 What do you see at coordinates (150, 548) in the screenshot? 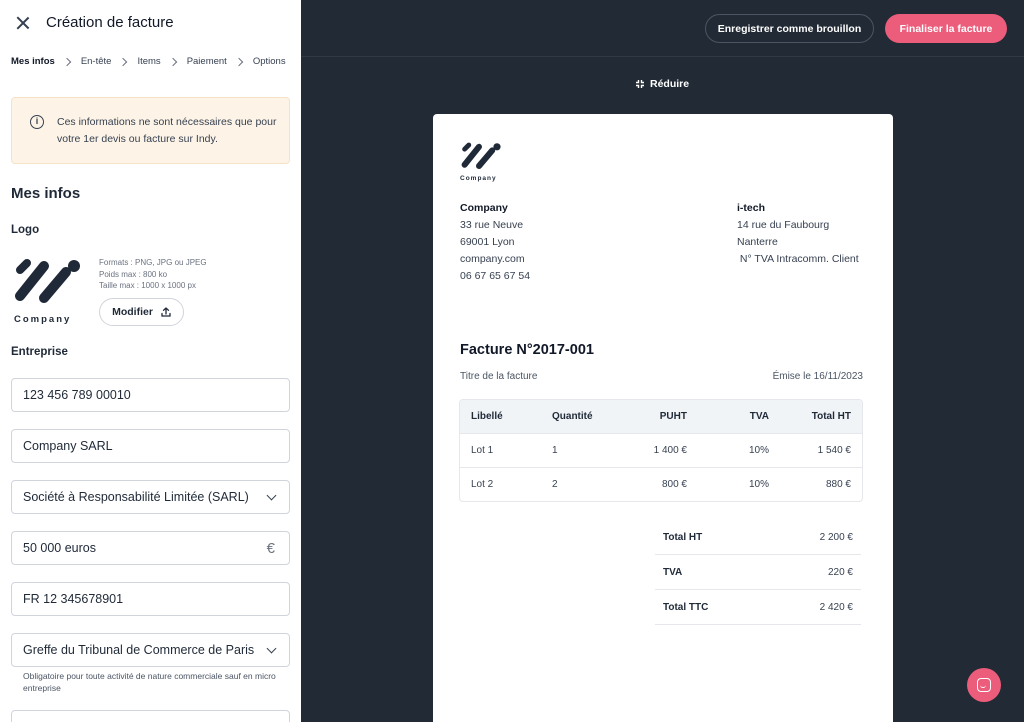
I see `capital-field: 50 000 euros €` at bounding box center [150, 548].